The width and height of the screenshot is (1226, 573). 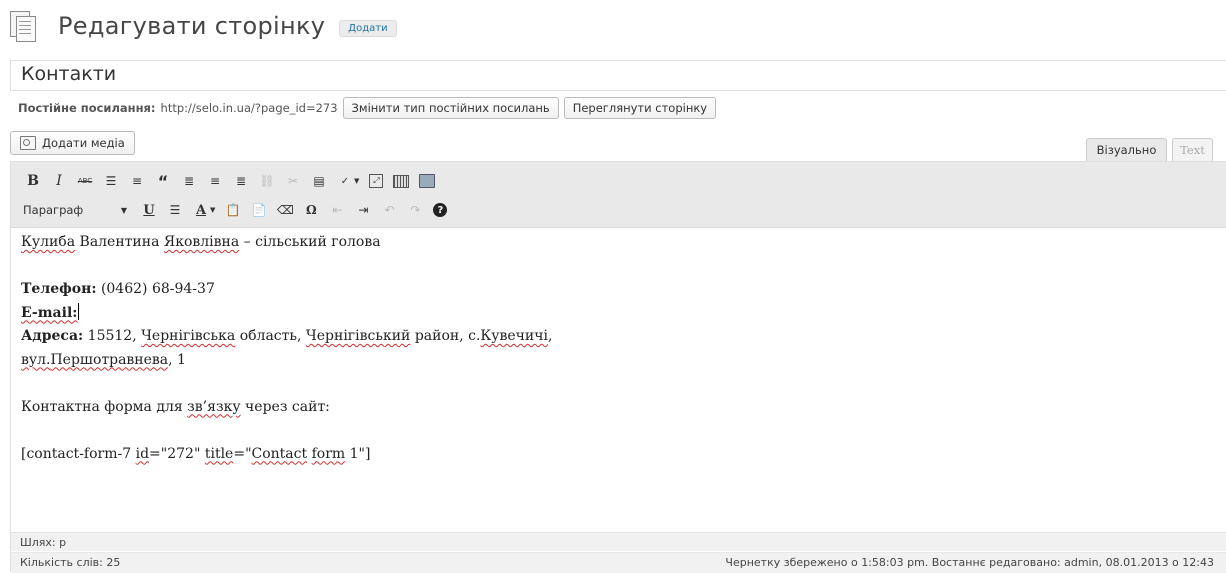 I want to click on paste-text-icon: 📋, so click(x=233, y=210).